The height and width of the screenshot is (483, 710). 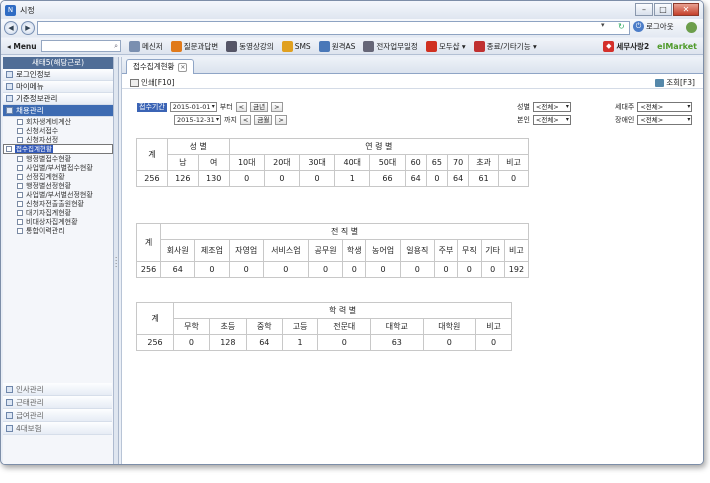 What do you see at coordinates (152, 178) in the screenshot?
I see `table-cell: 256` at bounding box center [152, 178].